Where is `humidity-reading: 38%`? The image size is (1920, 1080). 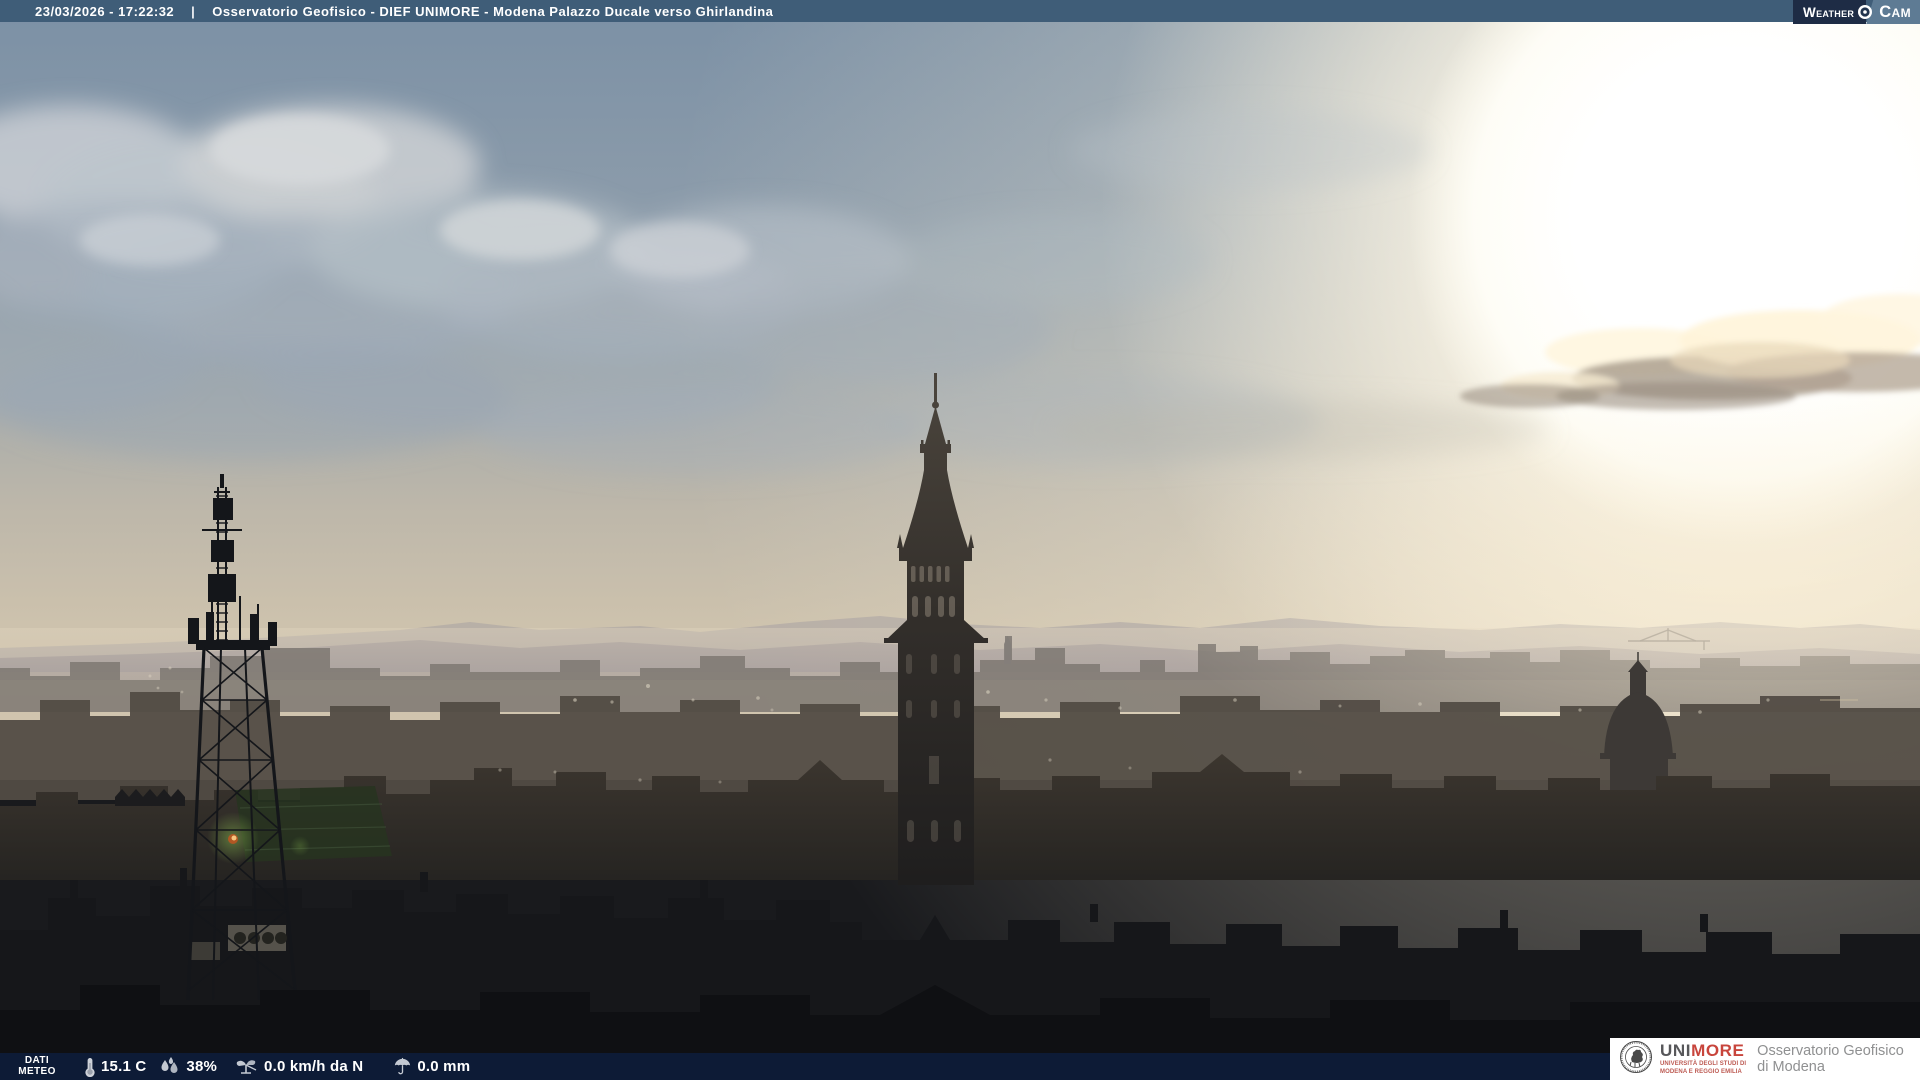 humidity-reading: 38% is located at coordinates (188, 1066).